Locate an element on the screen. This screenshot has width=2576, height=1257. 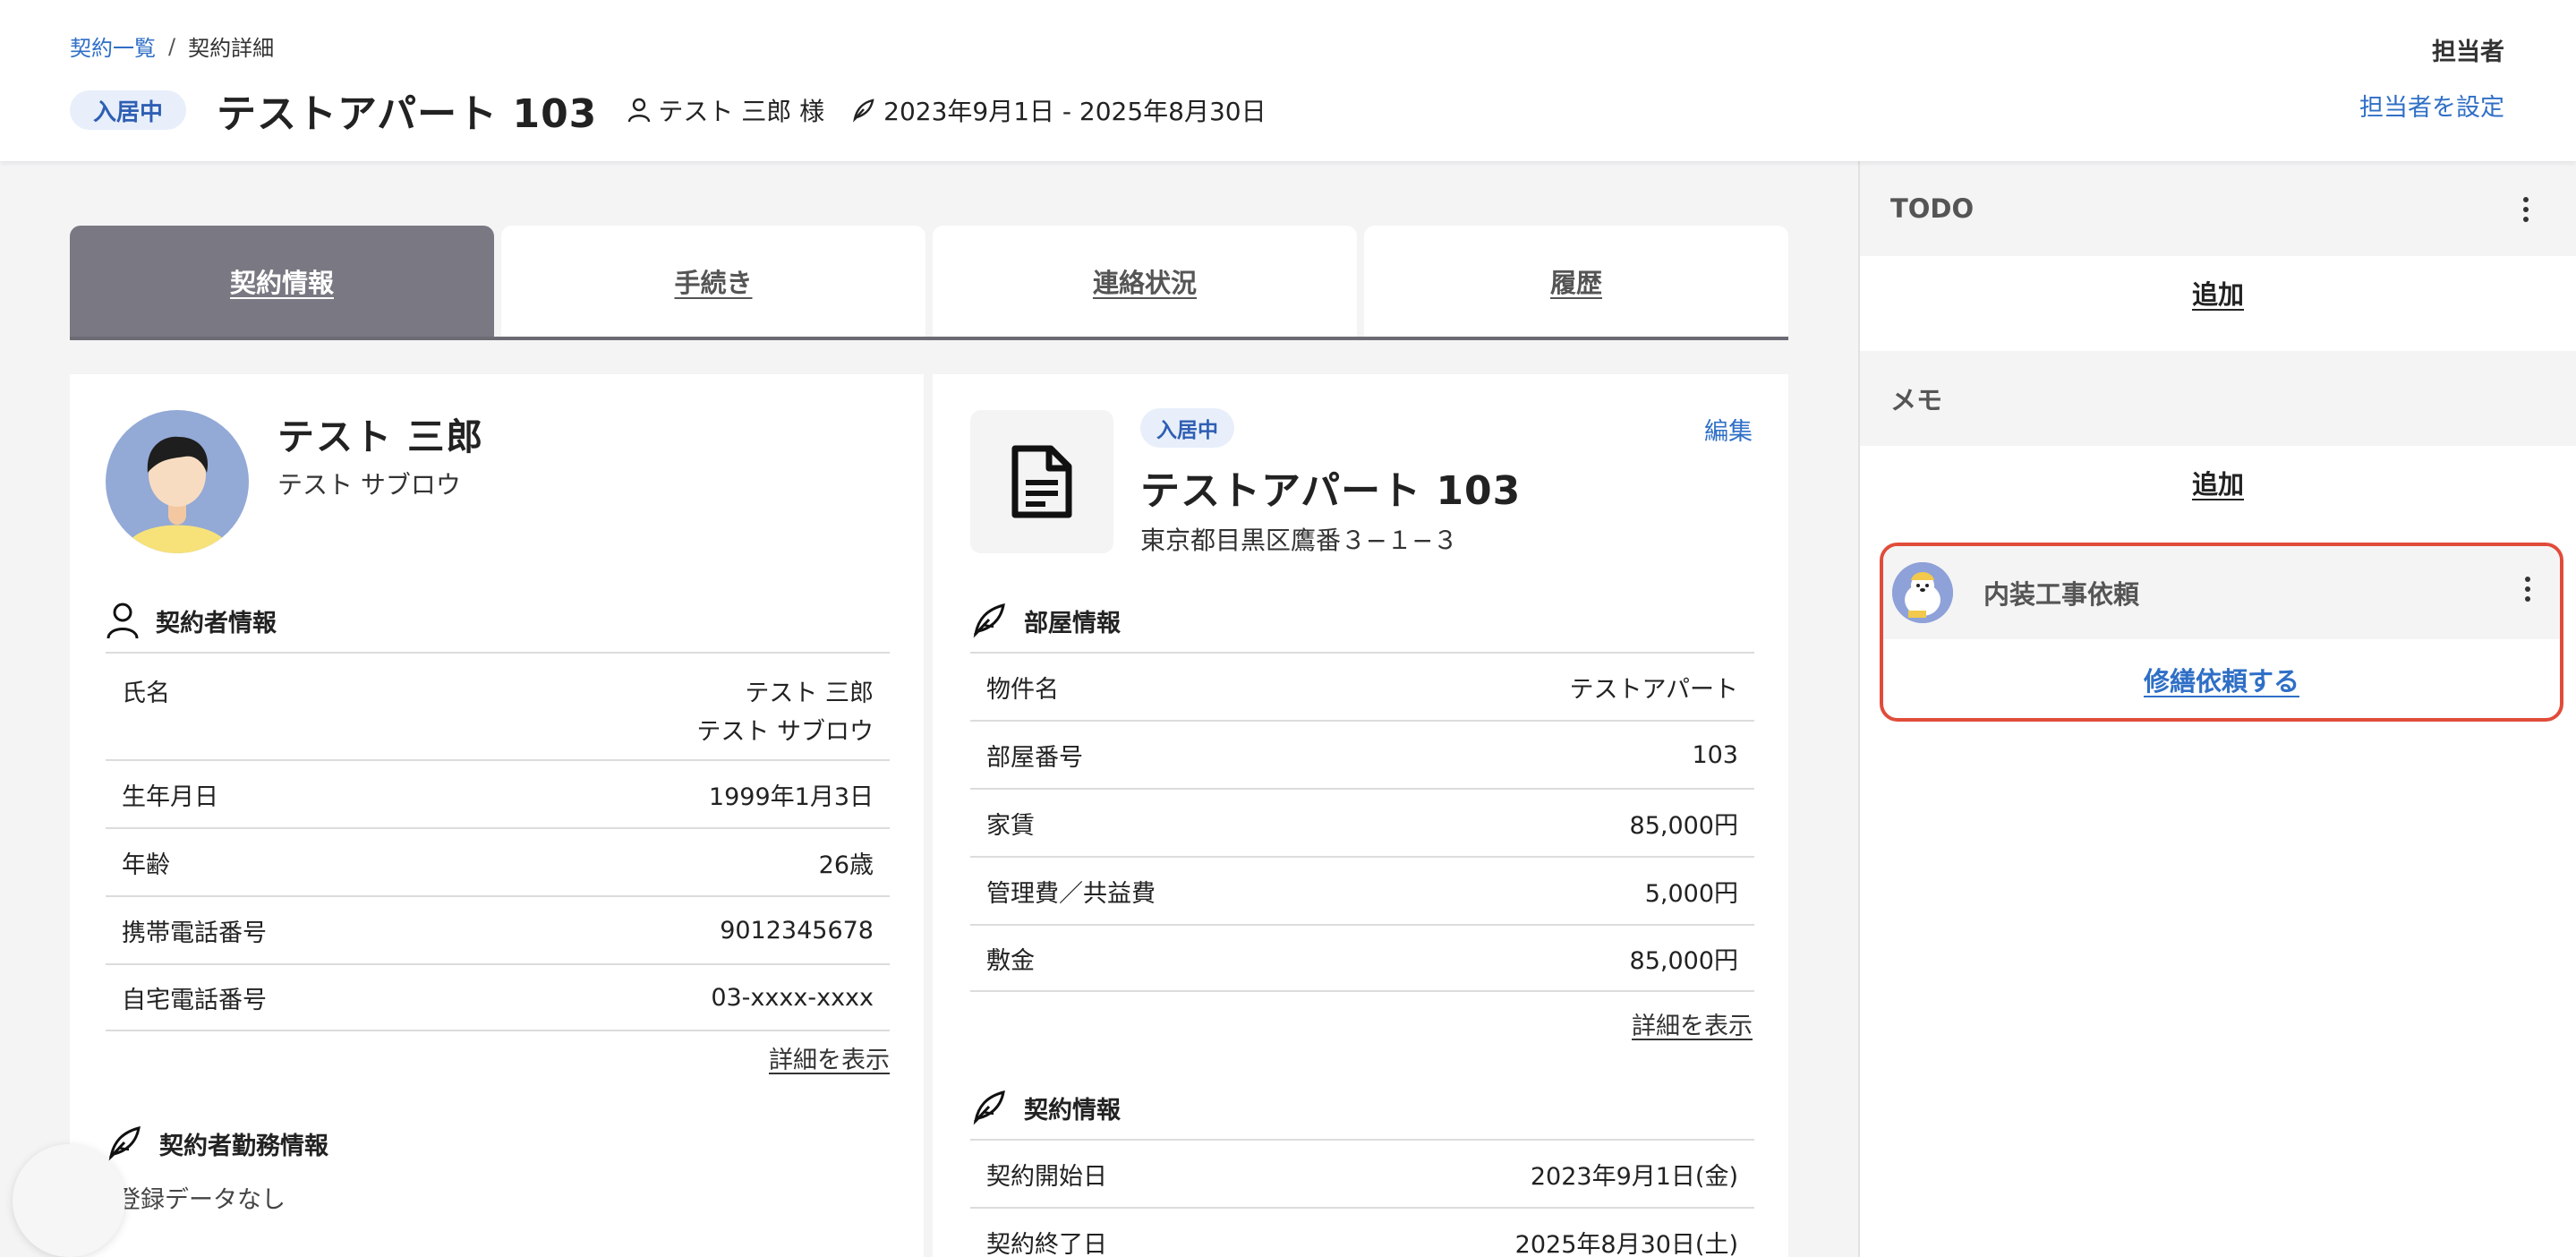
work-empty-note: 登録データなし is located at coordinates (201, 1200).